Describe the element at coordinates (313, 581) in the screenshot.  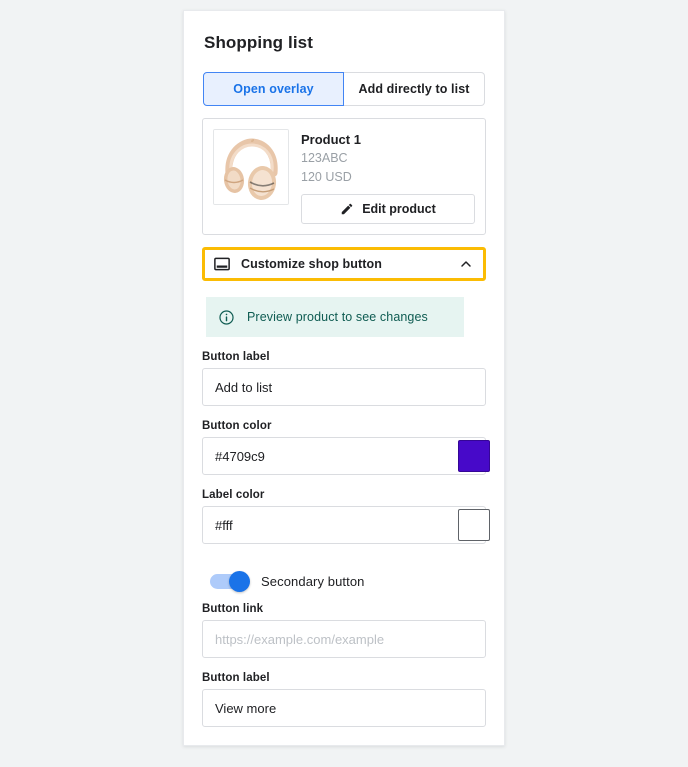
I see `secondary-button-toggle-label: Secondary button` at that location.